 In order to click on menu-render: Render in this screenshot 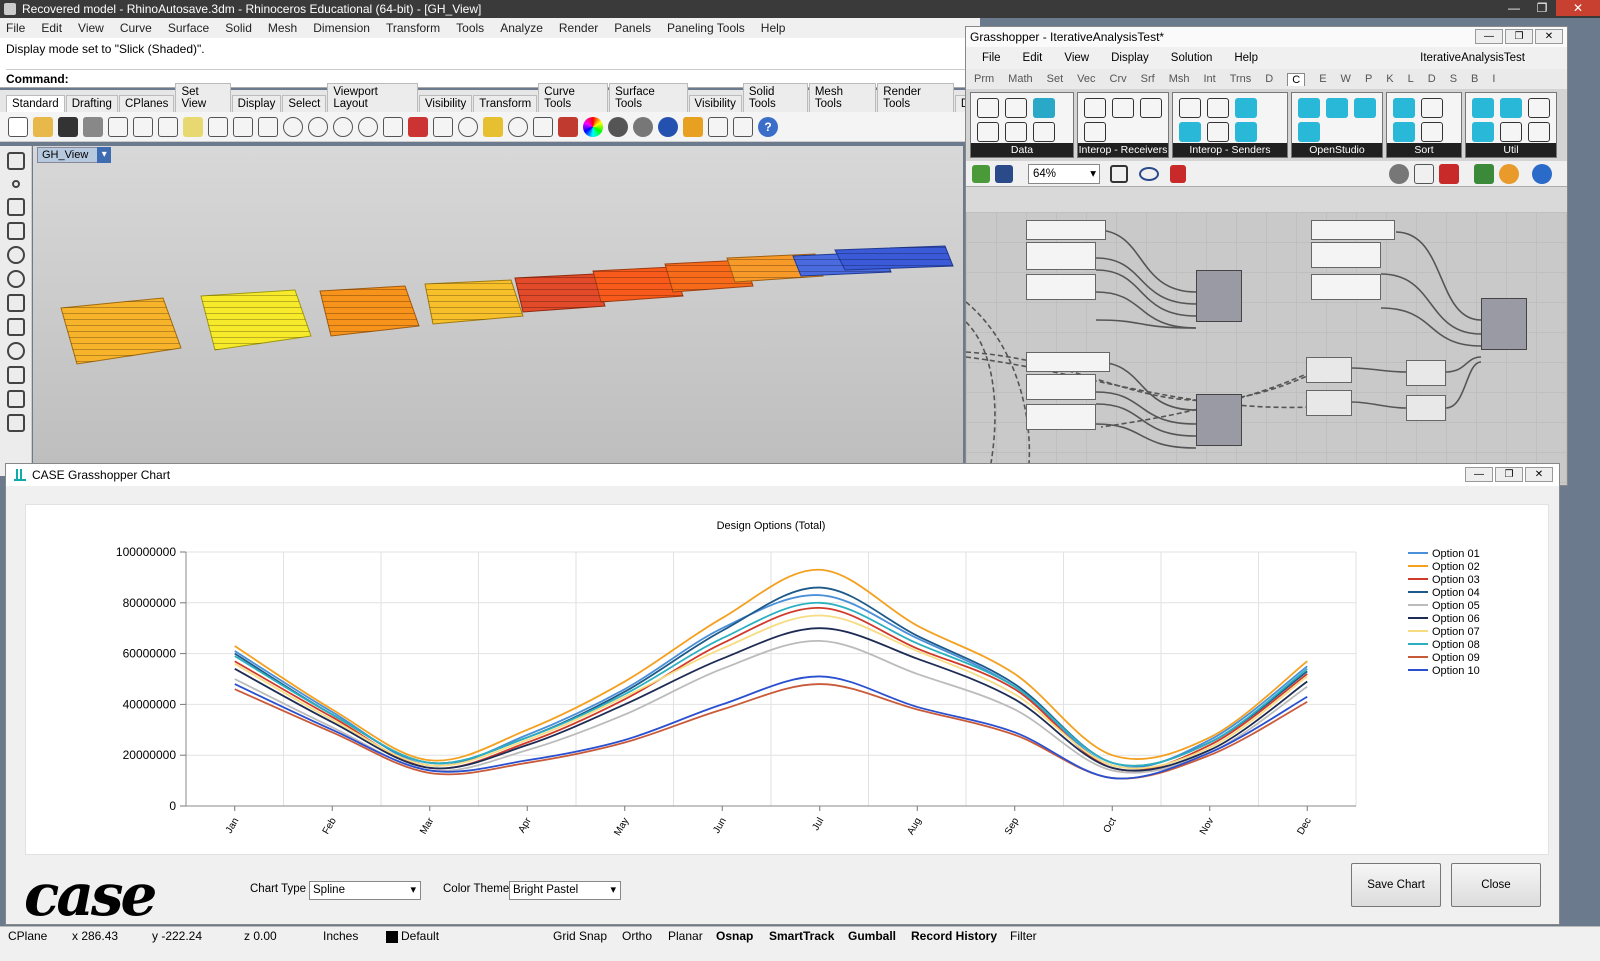, I will do `click(578, 28)`.